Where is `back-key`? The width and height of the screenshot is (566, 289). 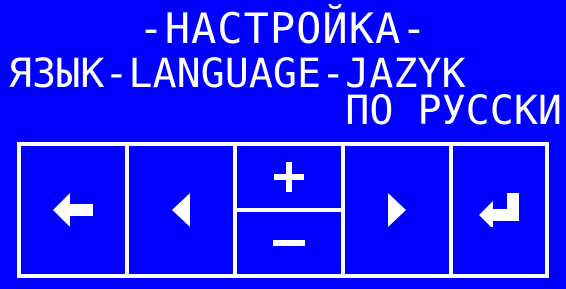 back-key is located at coordinates (75, 210).